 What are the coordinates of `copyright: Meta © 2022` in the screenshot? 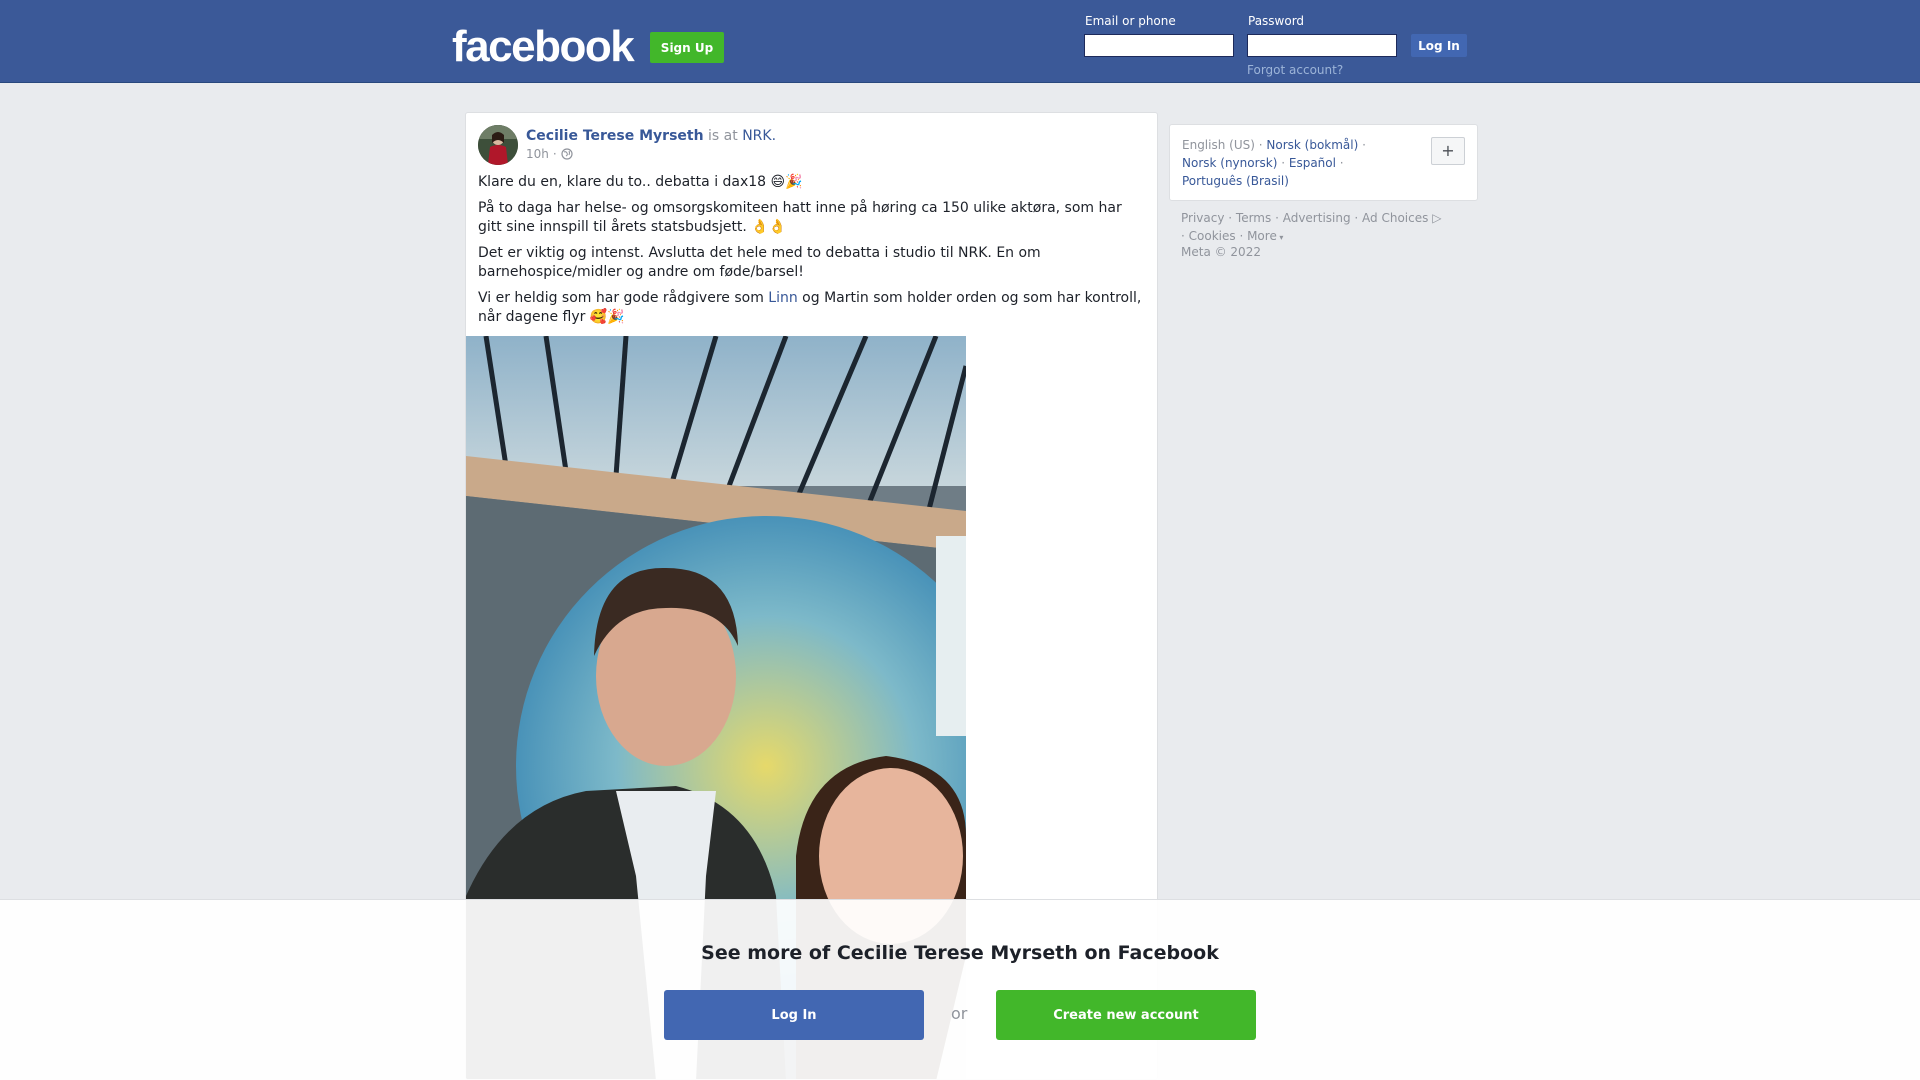 It's located at (1221, 252).